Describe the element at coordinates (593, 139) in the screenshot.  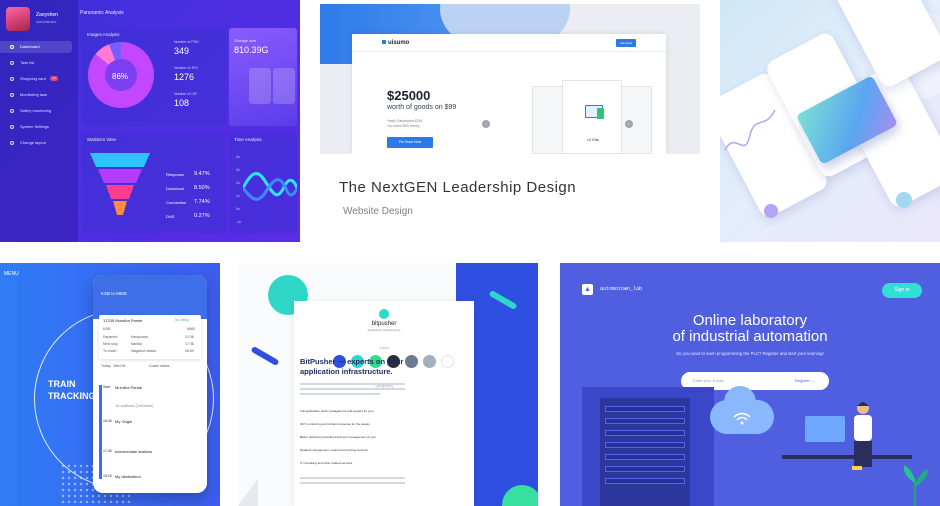
I see `uikit-label: UI Kits` at that location.